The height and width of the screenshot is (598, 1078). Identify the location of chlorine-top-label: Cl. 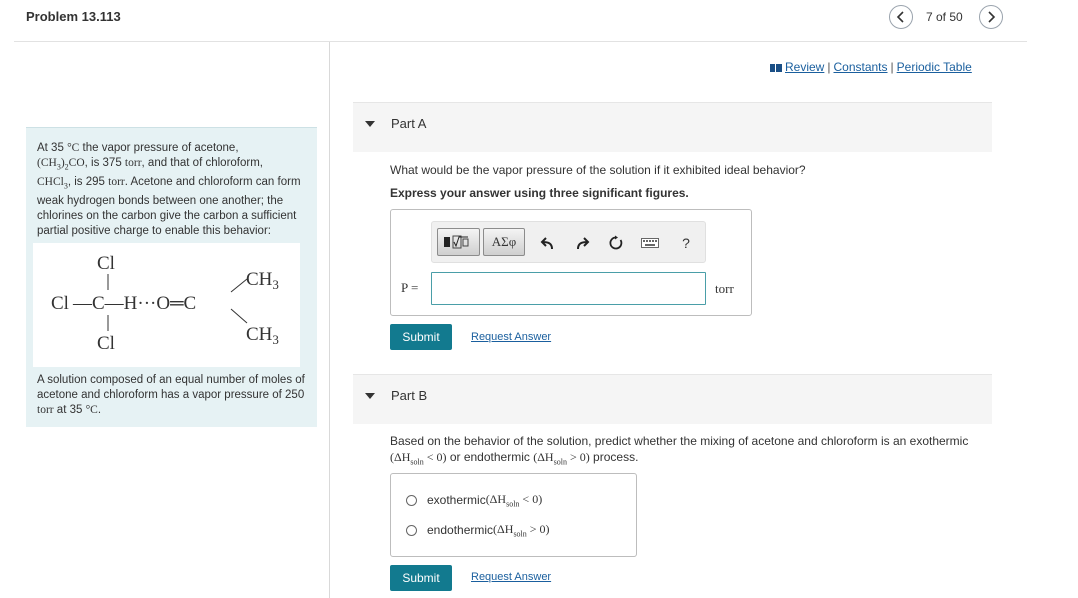
(106, 263).